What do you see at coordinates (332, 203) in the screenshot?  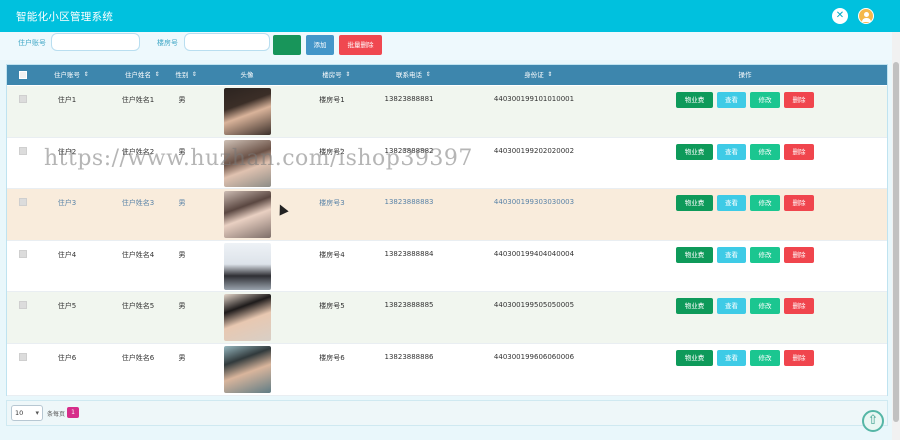 I see `cell-room: 楼房号3` at bounding box center [332, 203].